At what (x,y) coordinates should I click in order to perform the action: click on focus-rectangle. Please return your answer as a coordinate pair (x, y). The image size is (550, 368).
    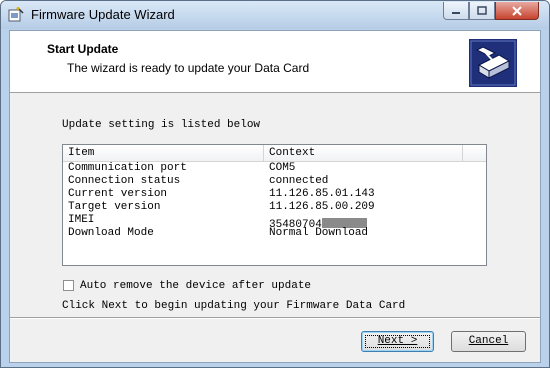
    Looking at the image, I should click on (397, 341).